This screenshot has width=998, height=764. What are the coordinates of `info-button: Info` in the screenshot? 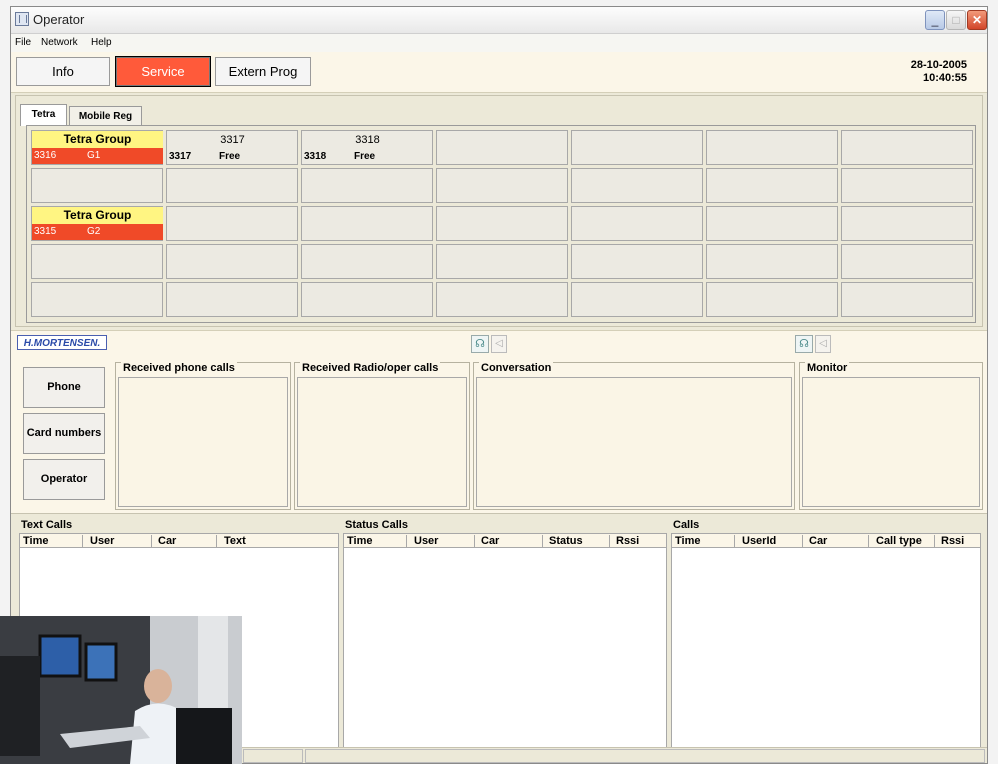 It's located at (63, 71).